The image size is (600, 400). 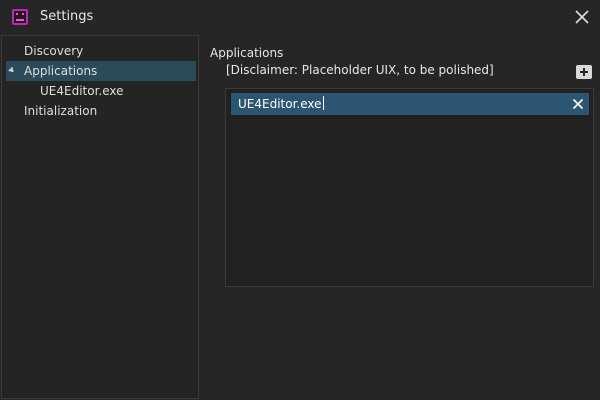 I want to click on remove-application-button, so click(x=578, y=104).